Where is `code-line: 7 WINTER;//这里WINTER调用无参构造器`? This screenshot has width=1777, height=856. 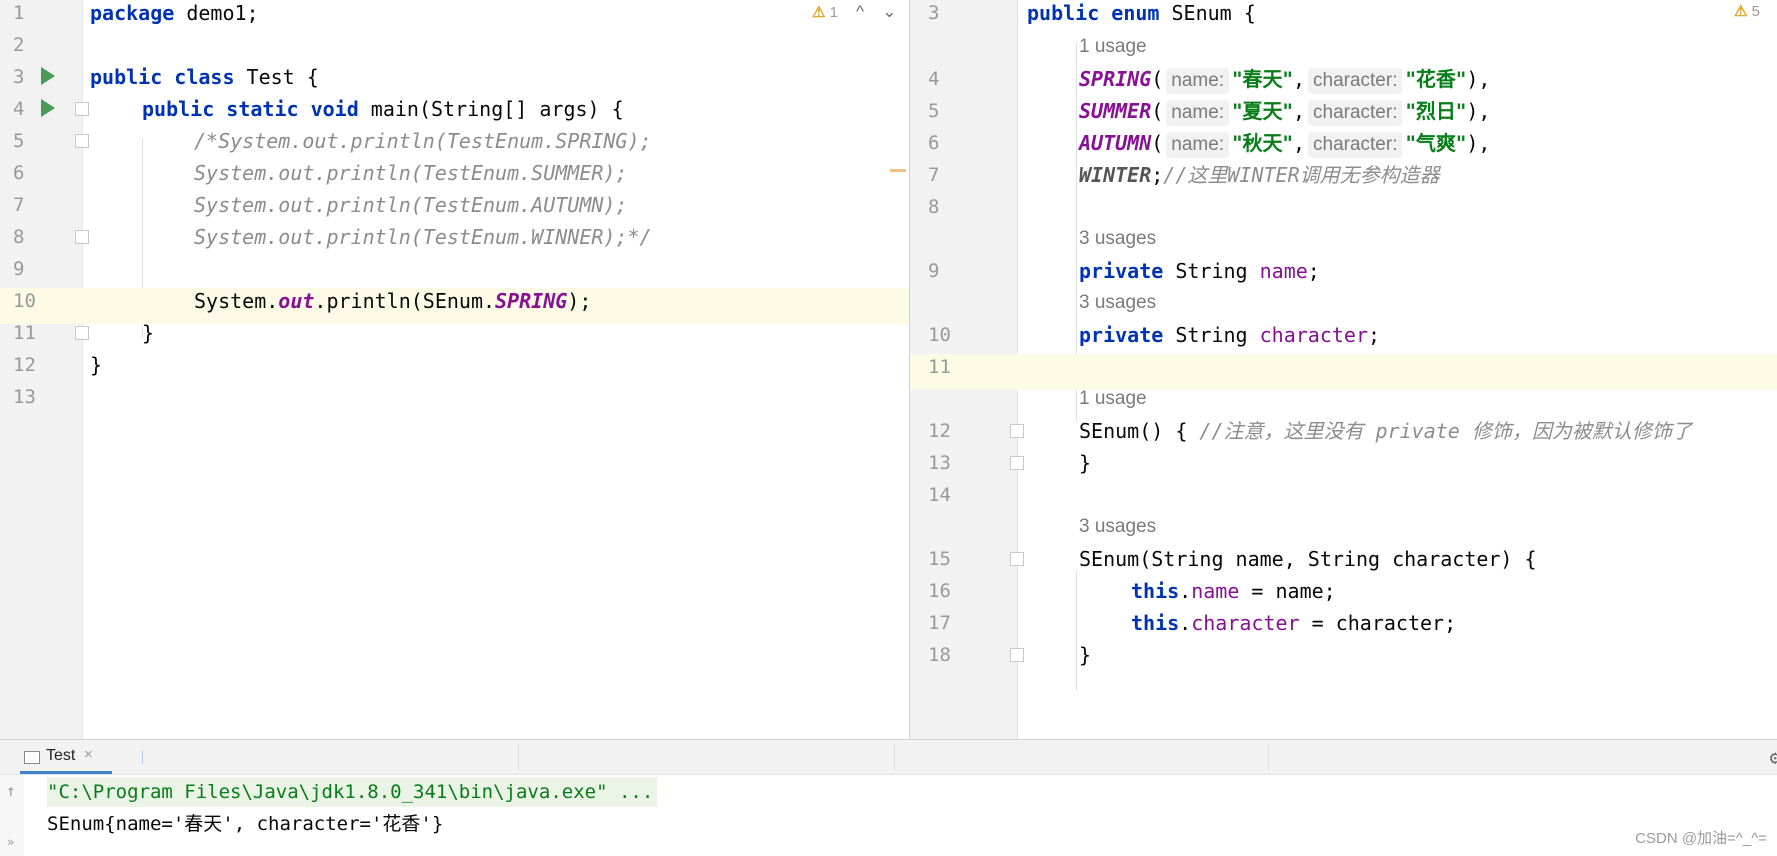 code-line: 7 WINTER;//这里WINTER调用无参构造器 is located at coordinates (1343, 180).